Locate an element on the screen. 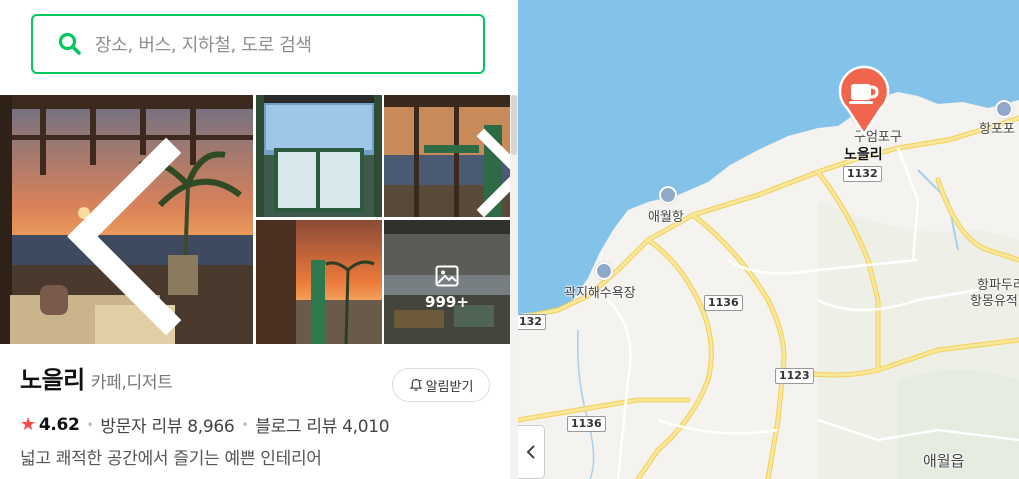  rating-value: 4.62 is located at coordinates (59, 424).